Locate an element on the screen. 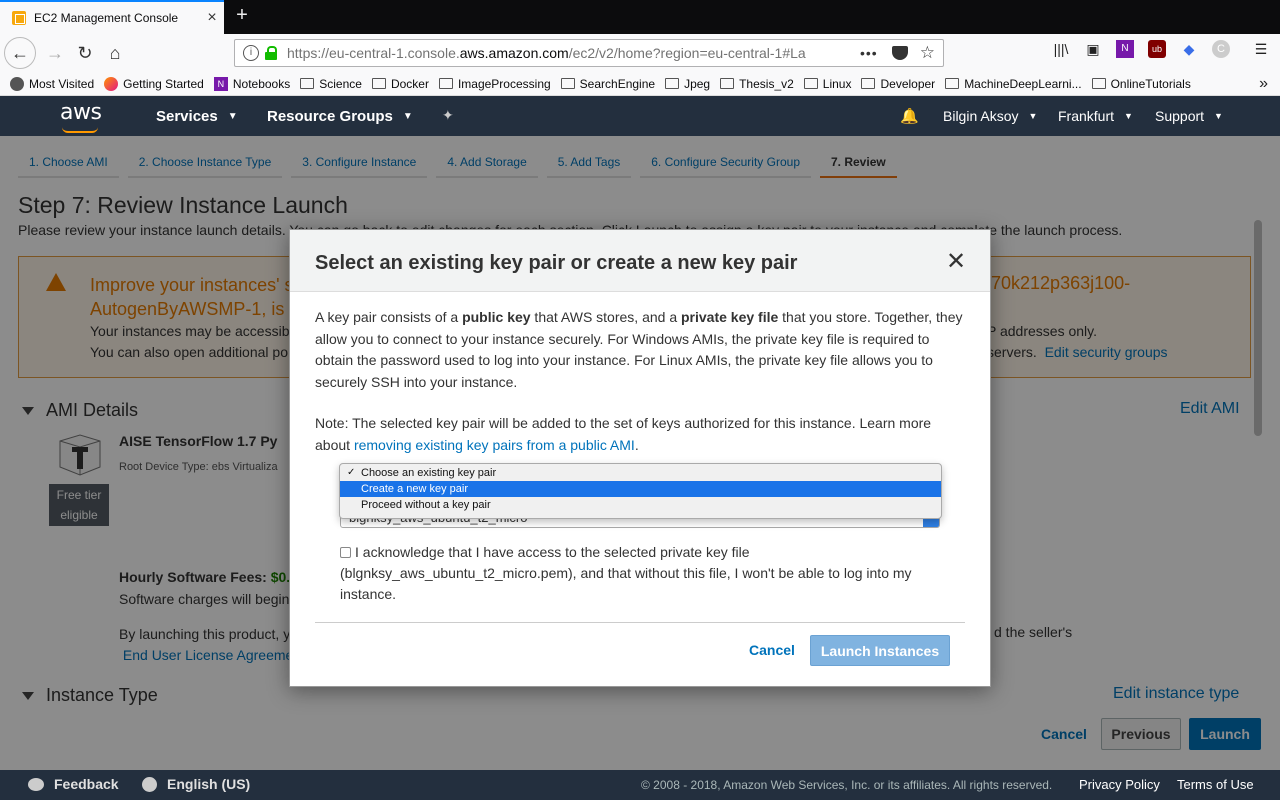  tab-title: EC2 Management Console is located at coordinates (106, 18).